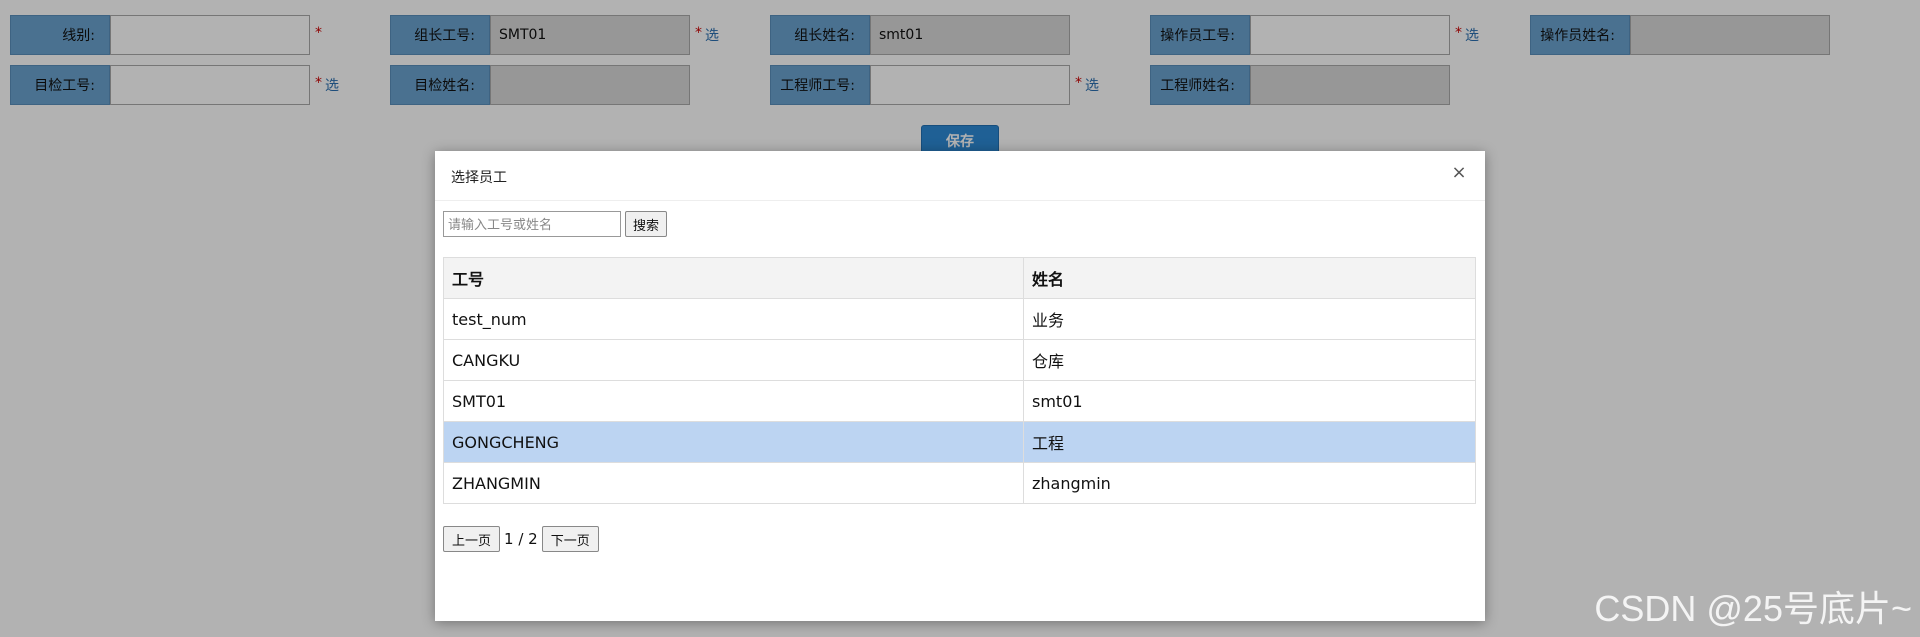 Image resolution: width=1920 pixels, height=637 pixels. What do you see at coordinates (532, 224) in the screenshot?
I see `search-input` at bounding box center [532, 224].